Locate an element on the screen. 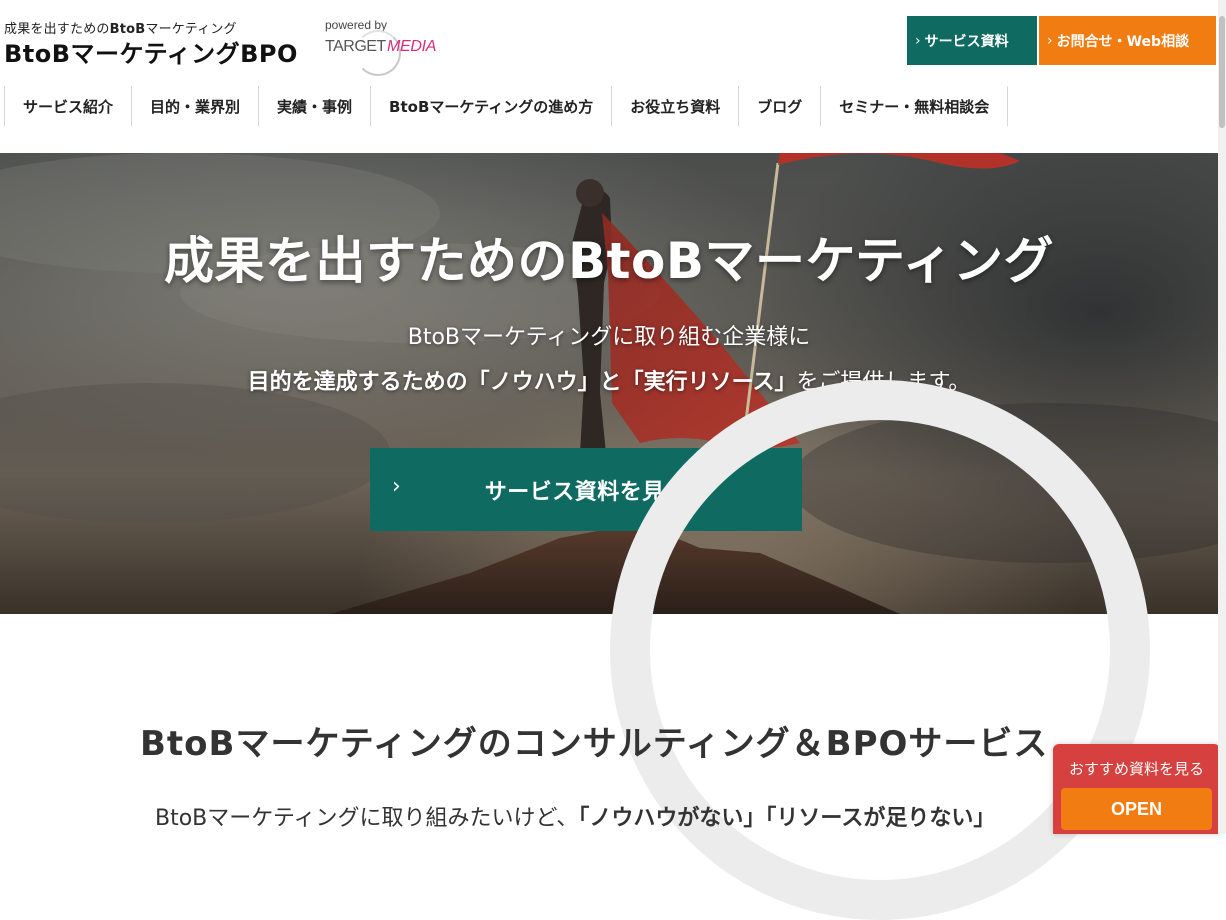 The image size is (1226, 920). site-logo-title: BtoBマーケティングBPO is located at coordinates (151, 51).